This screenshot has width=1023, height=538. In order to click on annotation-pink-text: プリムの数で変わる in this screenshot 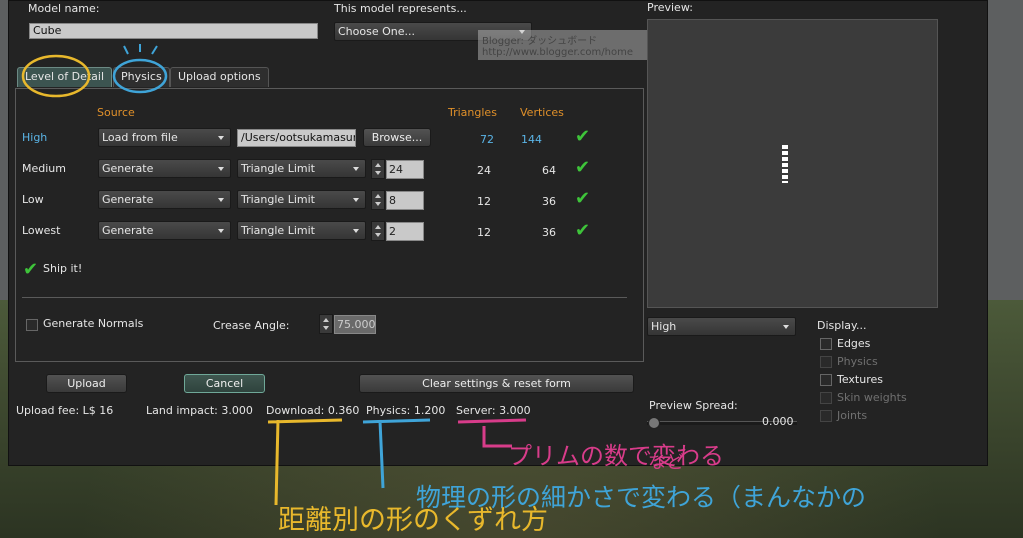, I will do `click(616, 456)`.